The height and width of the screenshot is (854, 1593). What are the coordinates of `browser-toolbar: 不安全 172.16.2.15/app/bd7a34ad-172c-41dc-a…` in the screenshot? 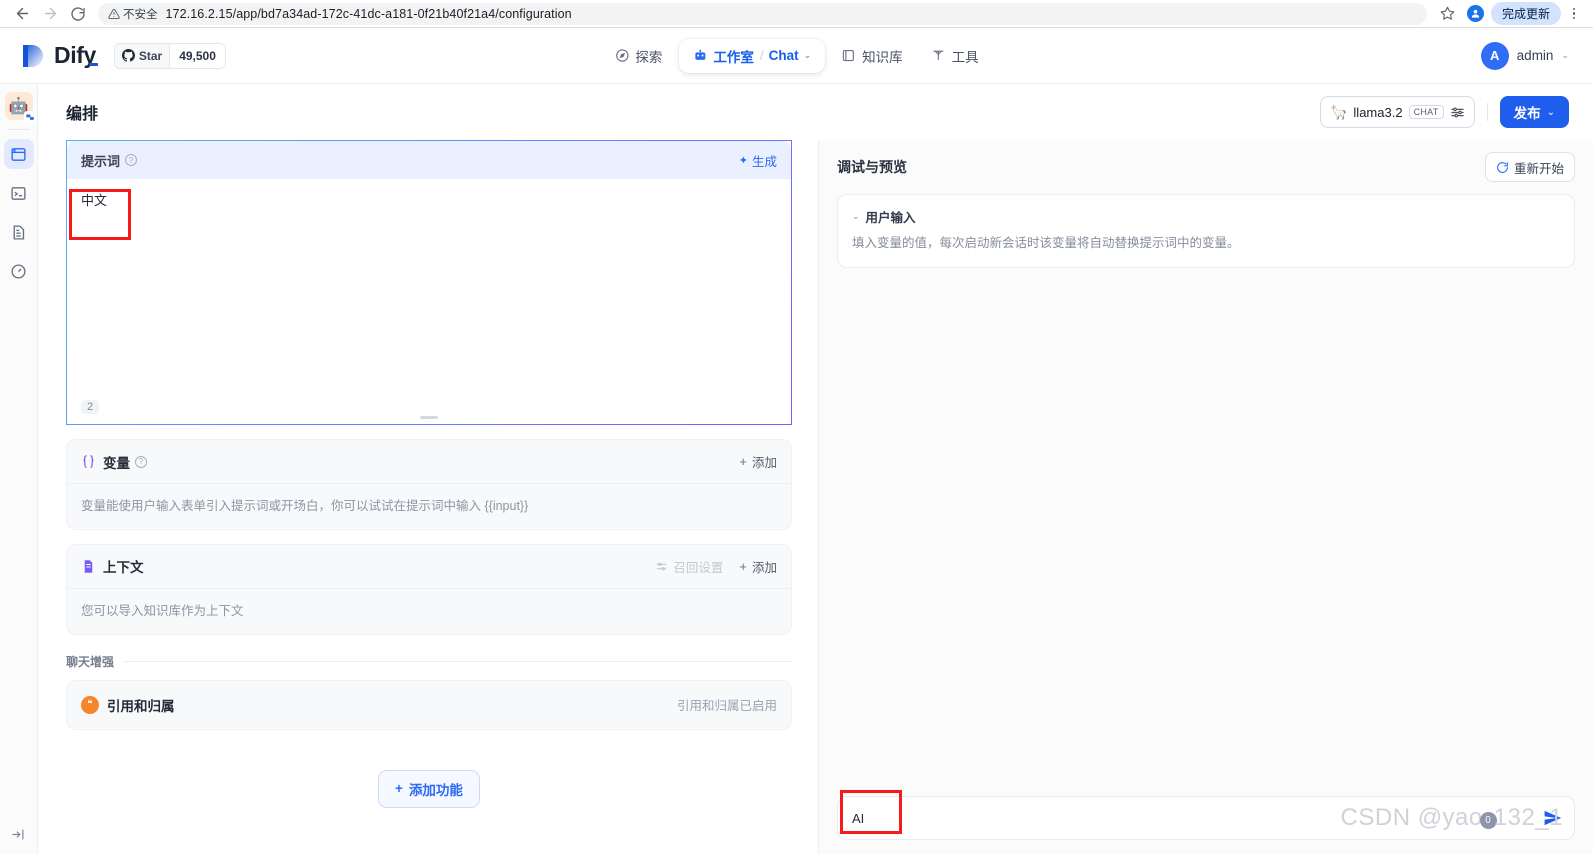 It's located at (796, 13).